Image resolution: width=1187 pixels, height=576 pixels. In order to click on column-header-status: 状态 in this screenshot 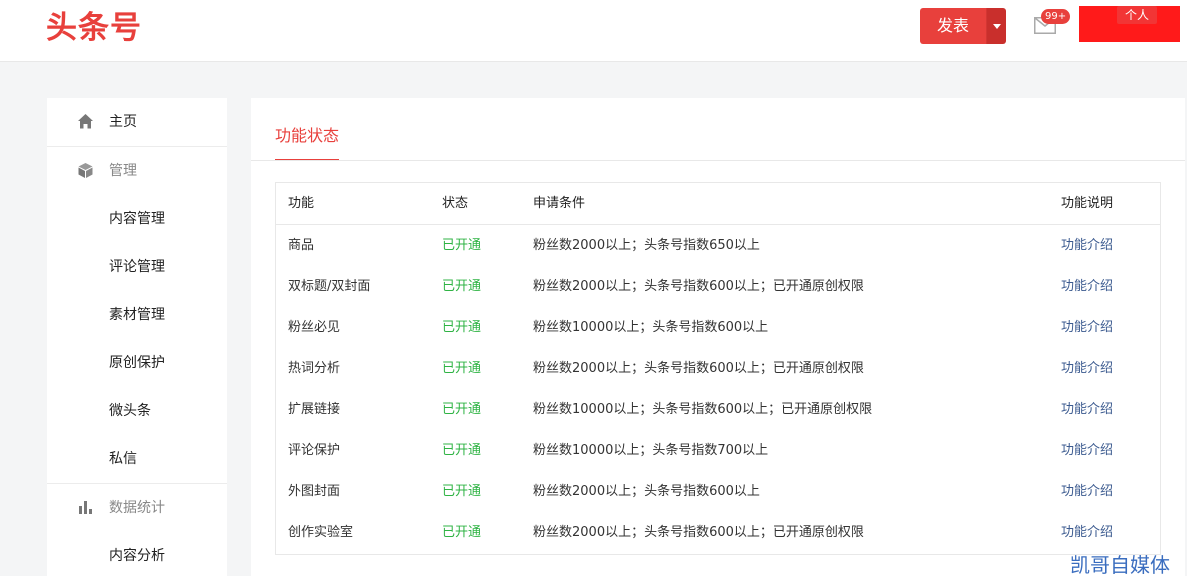, I will do `click(455, 203)`.